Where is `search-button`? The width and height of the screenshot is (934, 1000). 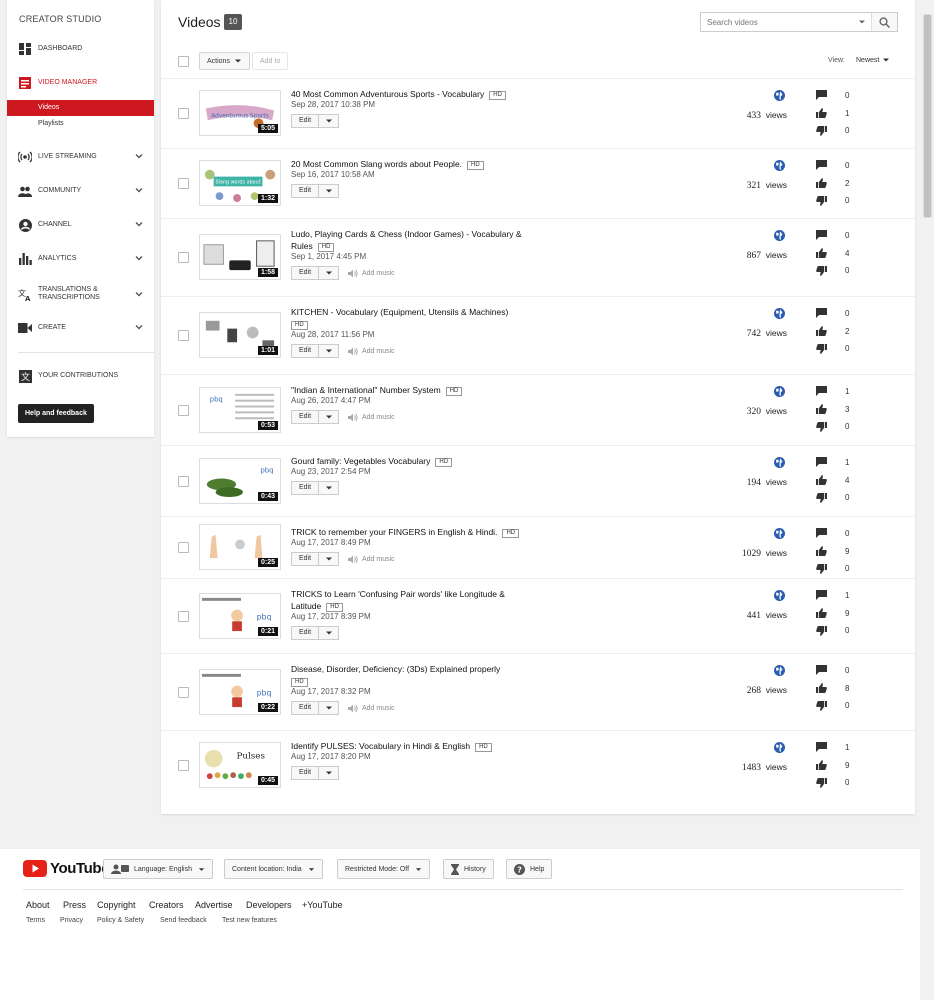 search-button is located at coordinates (884, 22).